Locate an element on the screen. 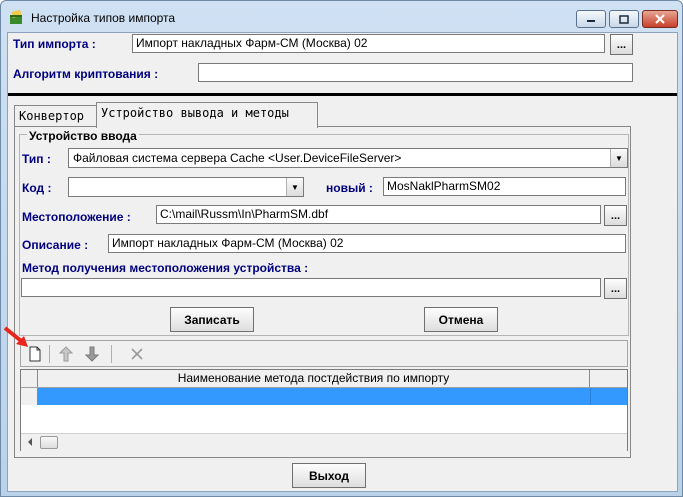 The image size is (683, 497). new-field: MosNaklPharmSM02 is located at coordinates (504, 186).